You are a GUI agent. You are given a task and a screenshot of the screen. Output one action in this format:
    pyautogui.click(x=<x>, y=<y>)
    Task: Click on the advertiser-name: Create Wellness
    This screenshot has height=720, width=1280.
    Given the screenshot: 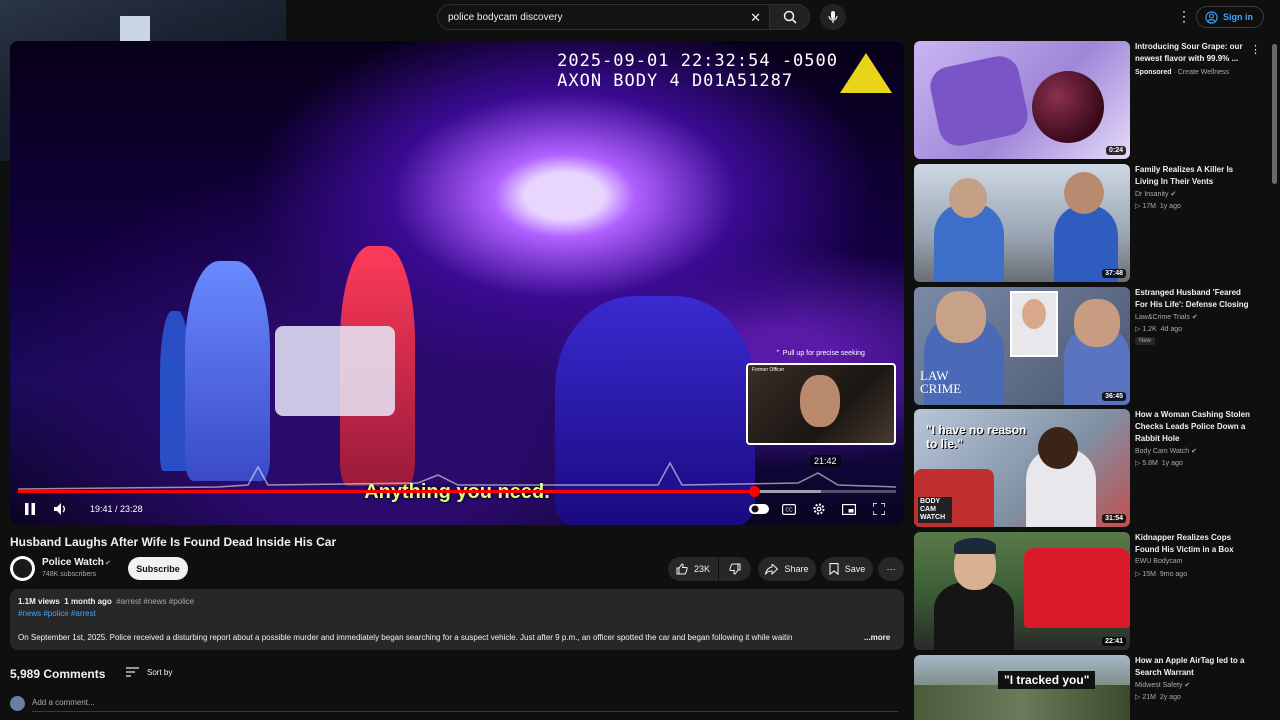 What is the action you would take?
    pyautogui.click(x=1203, y=72)
    